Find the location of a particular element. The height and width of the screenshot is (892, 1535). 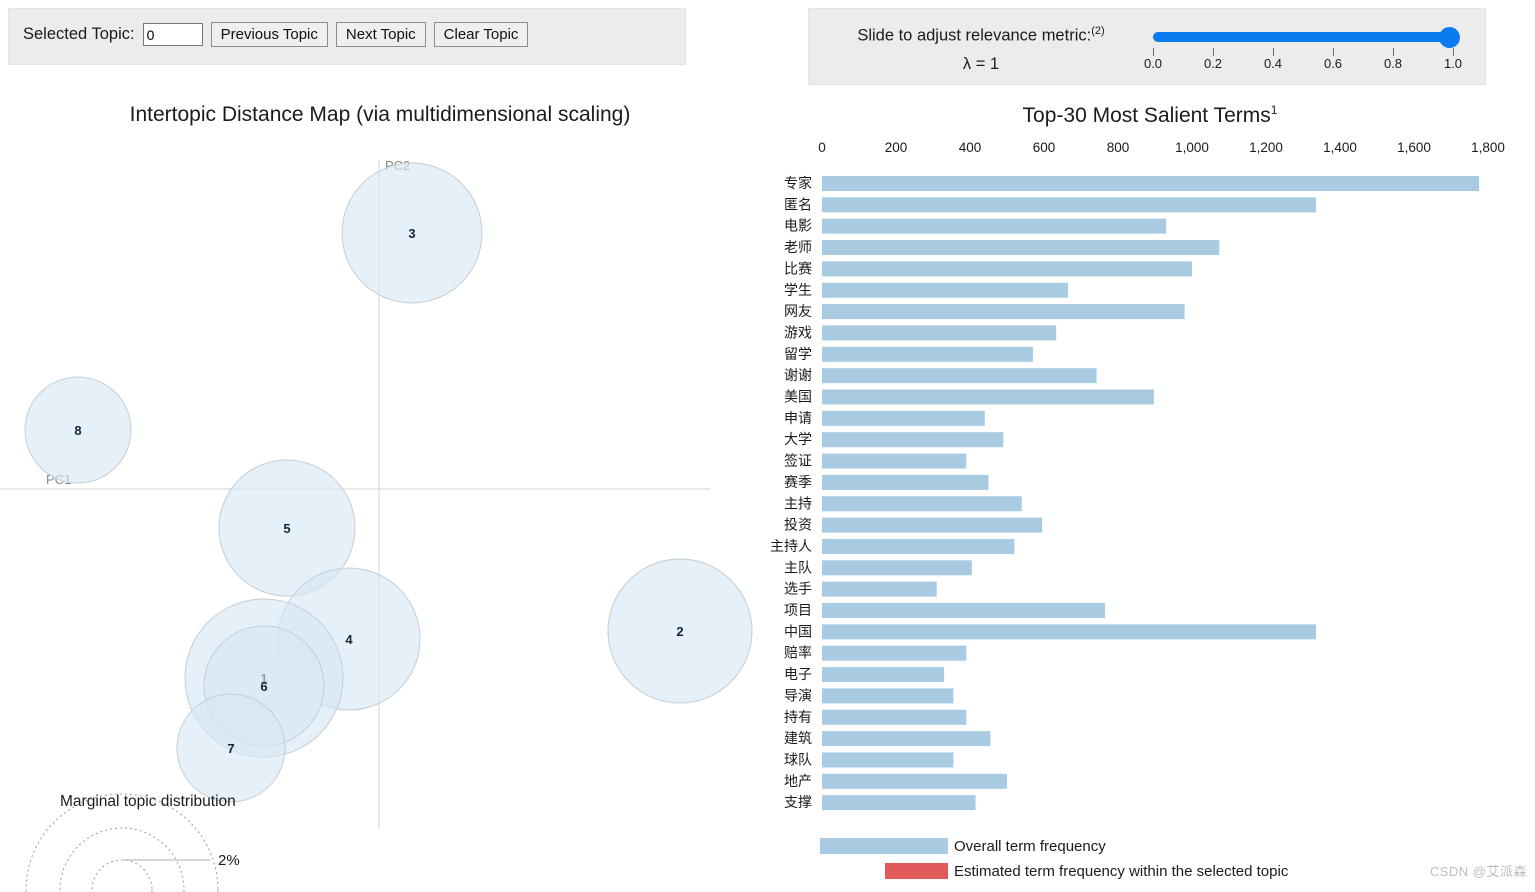

term-row: 主持 is located at coordinates (903, 503).